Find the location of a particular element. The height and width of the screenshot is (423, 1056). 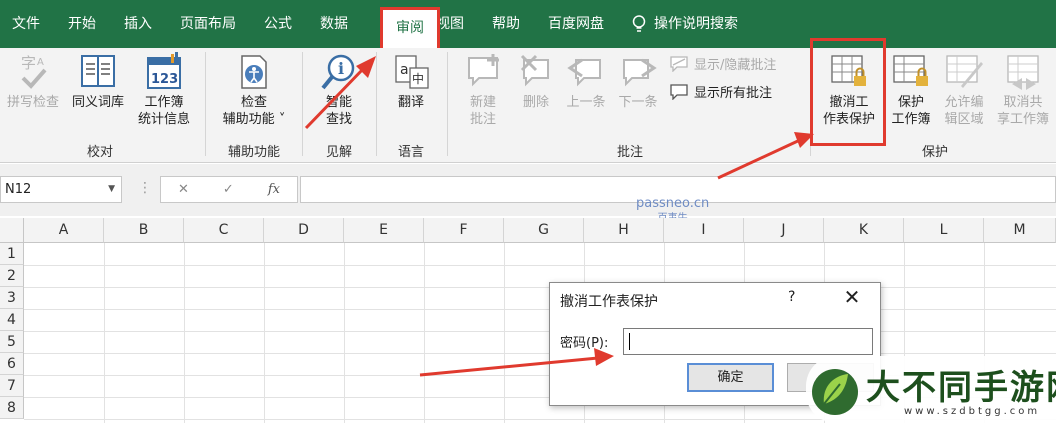

delete-comment-label: 删除 is located at coordinates (535, 102).